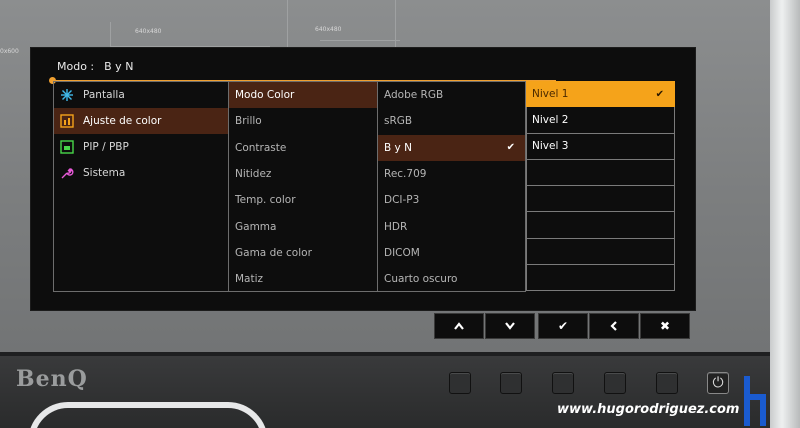  Describe the element at coordinates (421, 279) in the screenshot. I see `color-mode-label: Cuarto oscuro` at that location.